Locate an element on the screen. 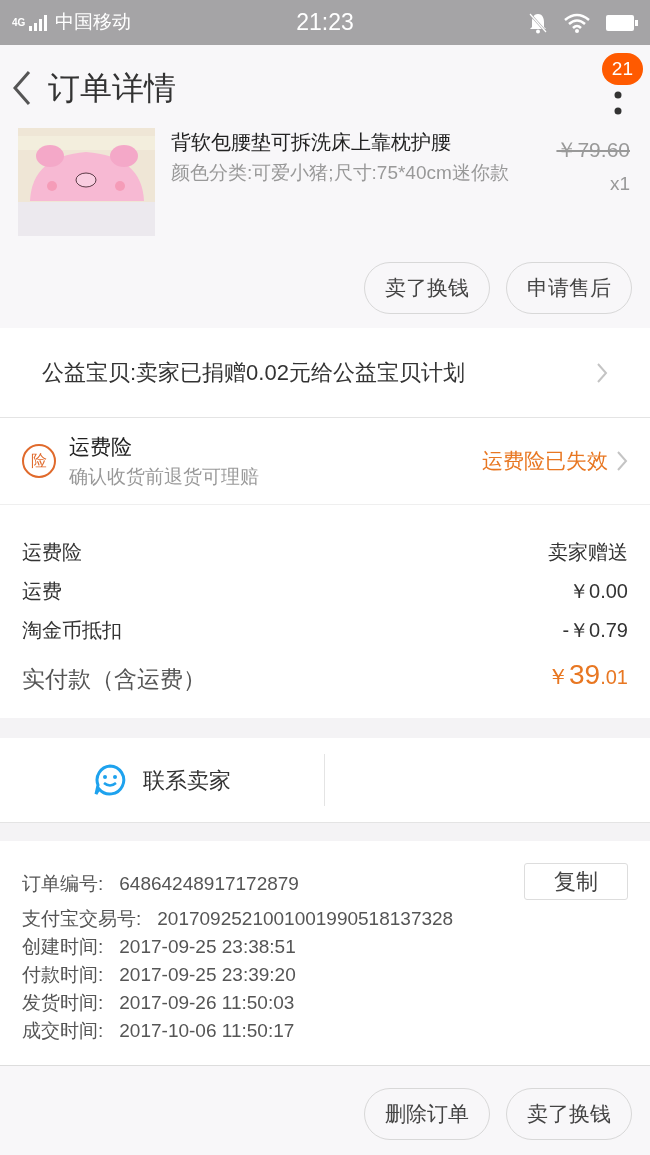 The image size is (650, 1155). original-price: ￥79.60 is located at coordinates (593, 150).